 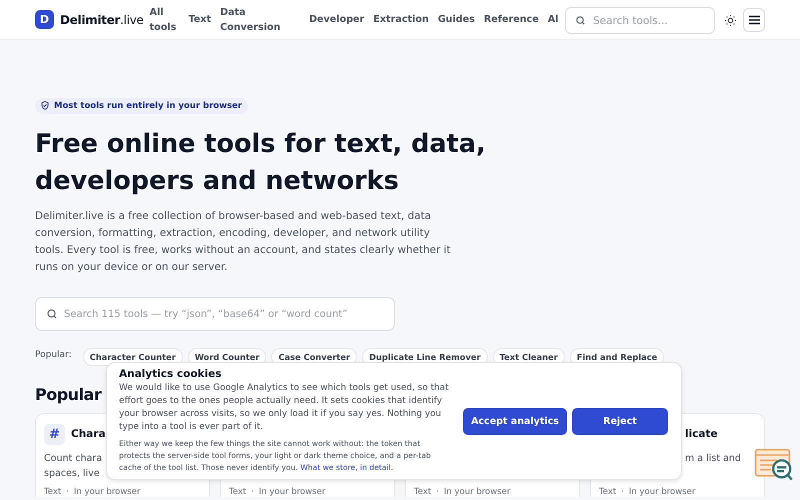 What do you see at coordinates (54, 434) in the screenshot?
I see `hash-icon: #` at bounding box center [54, 434].